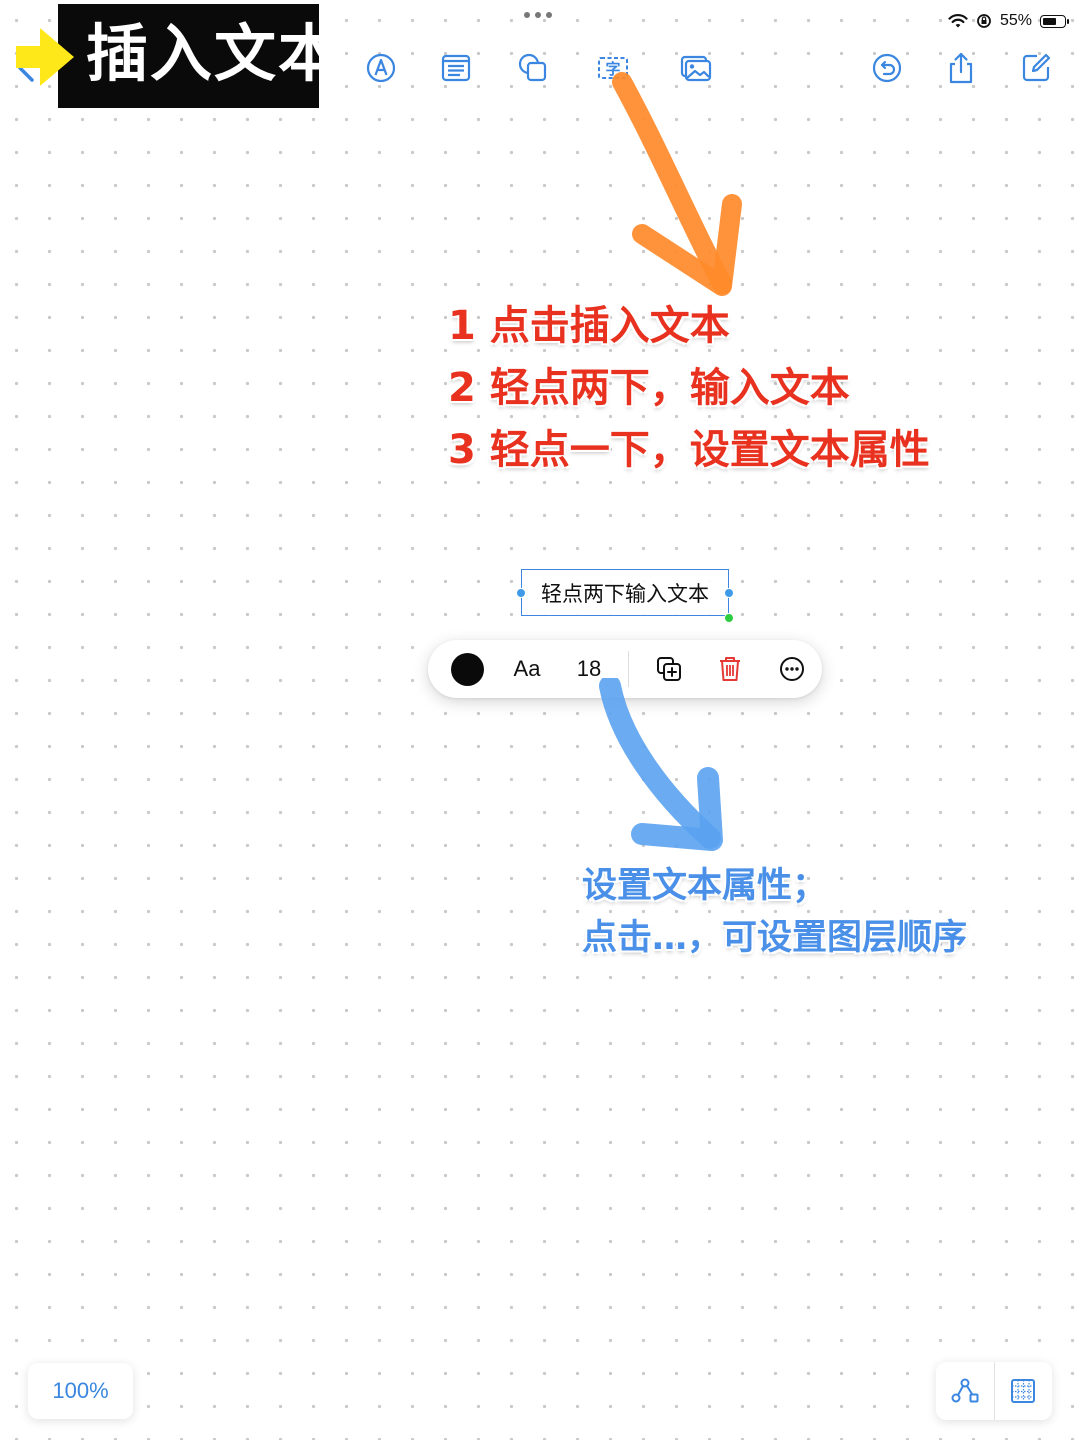 The width and height of the screenshot is (1080, 1440). I want to click on share-button, so click(961, 68).